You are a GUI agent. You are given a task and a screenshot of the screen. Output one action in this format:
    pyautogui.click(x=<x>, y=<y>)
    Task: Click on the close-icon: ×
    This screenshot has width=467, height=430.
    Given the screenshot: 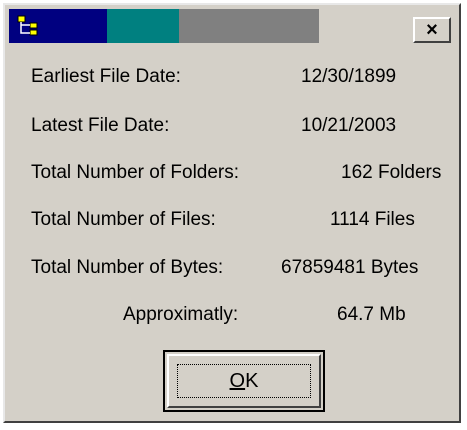 What is the action you would take?
    pyautogui.click(x=432, y=30)
    